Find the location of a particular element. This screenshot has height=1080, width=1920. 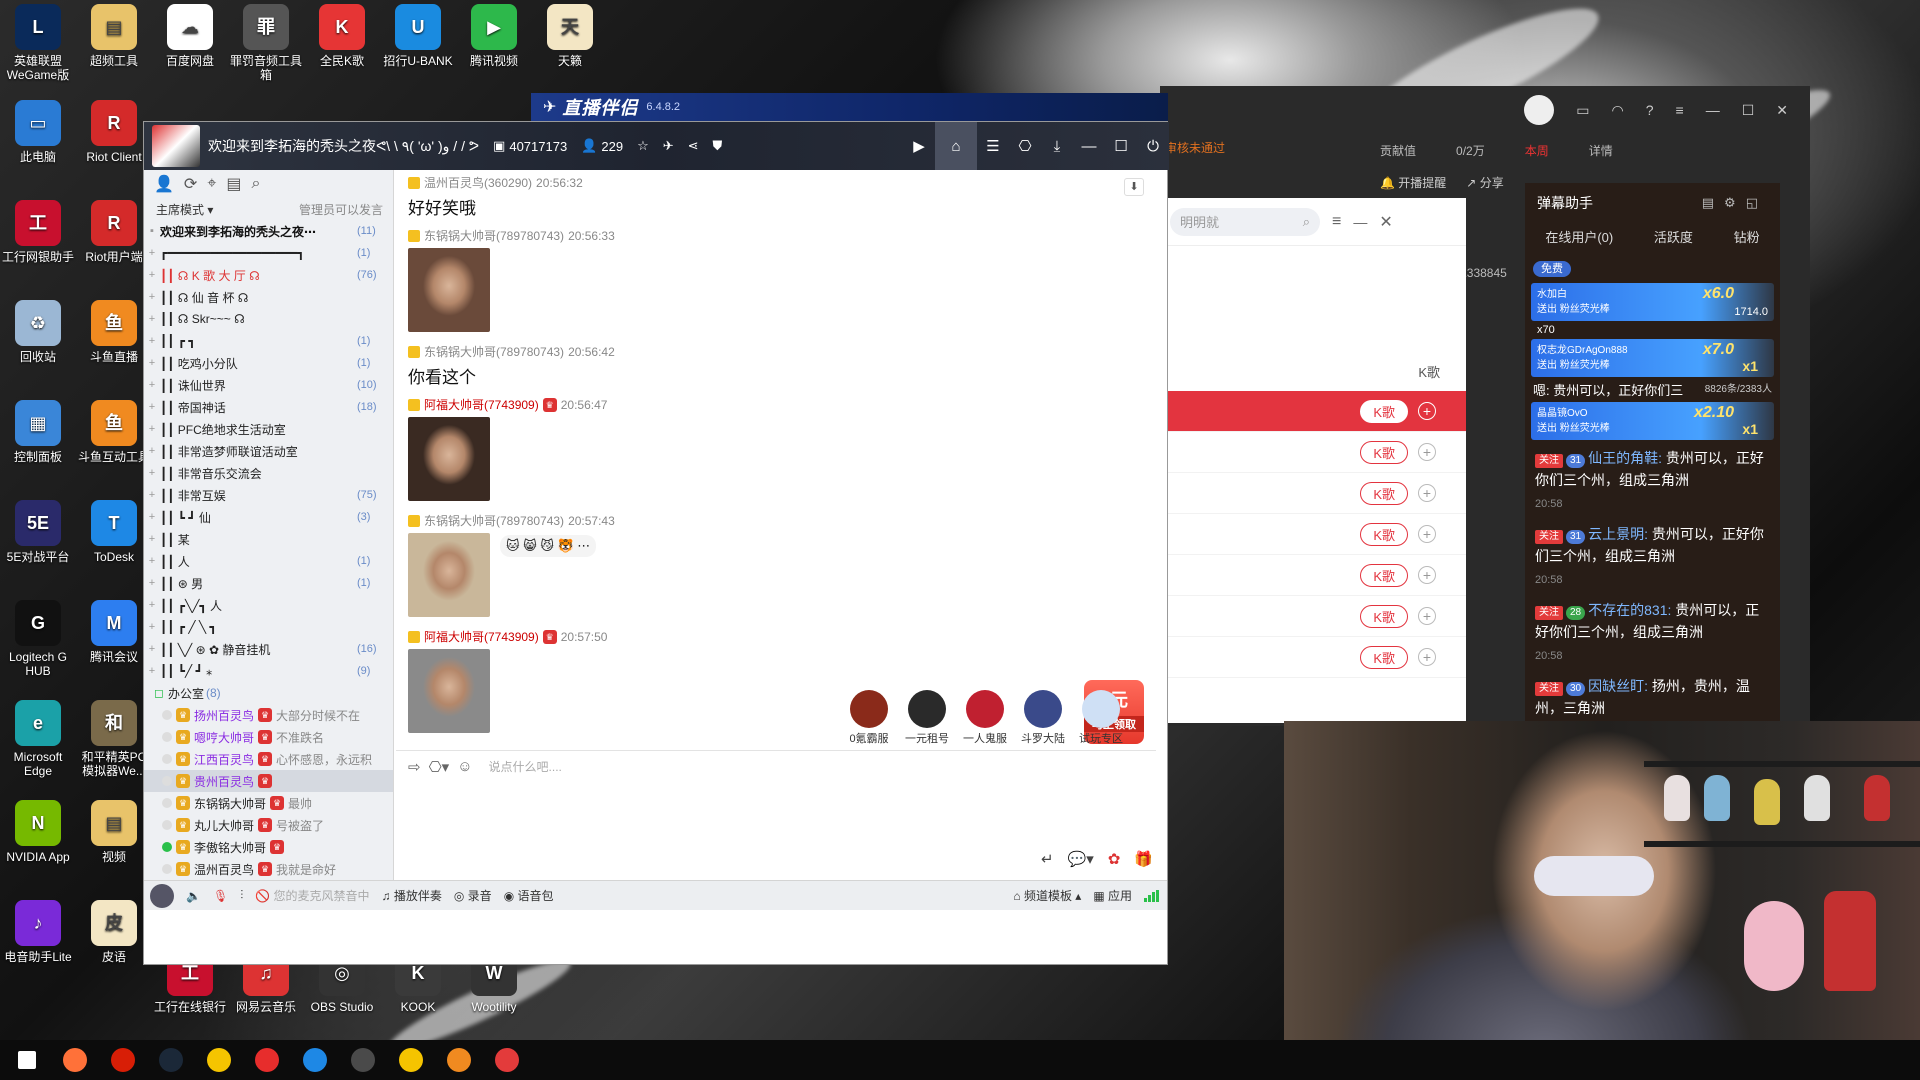

desktop-icon: R Riot用户端 is located at coordinates (114, 232).